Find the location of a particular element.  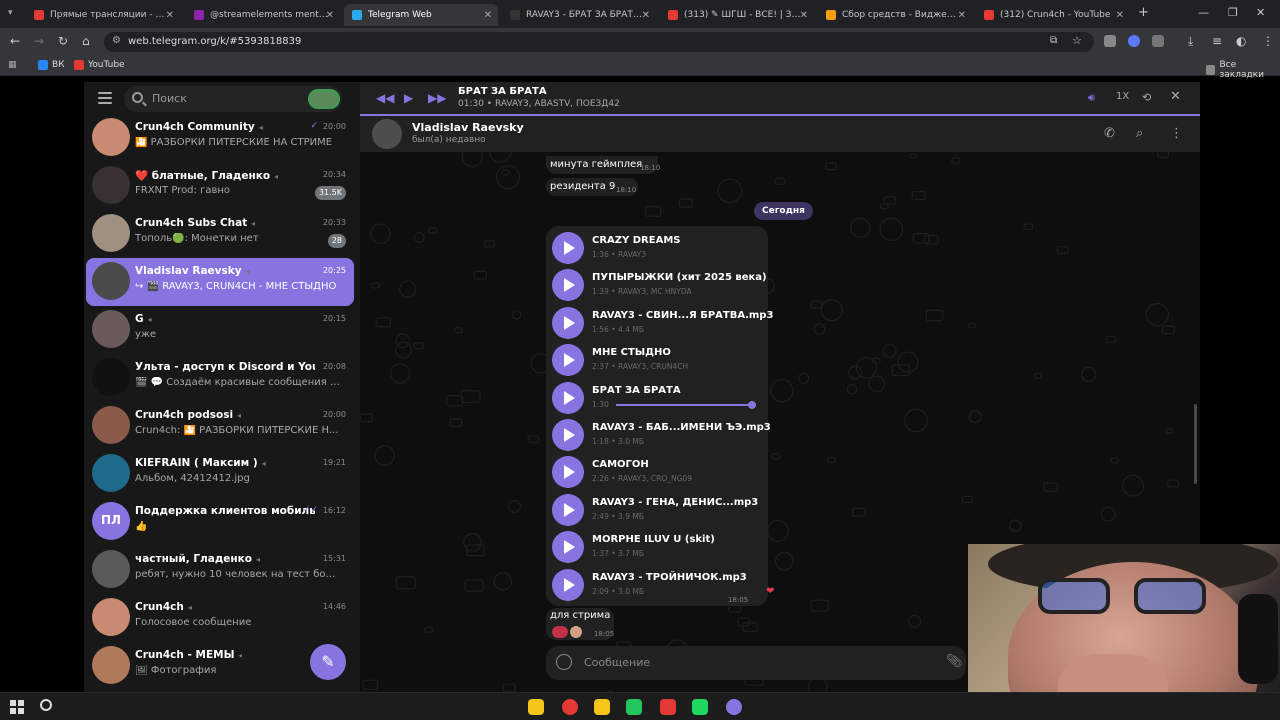

peer-name: Vladislav Raevsky is located at coordinates (468, 127).